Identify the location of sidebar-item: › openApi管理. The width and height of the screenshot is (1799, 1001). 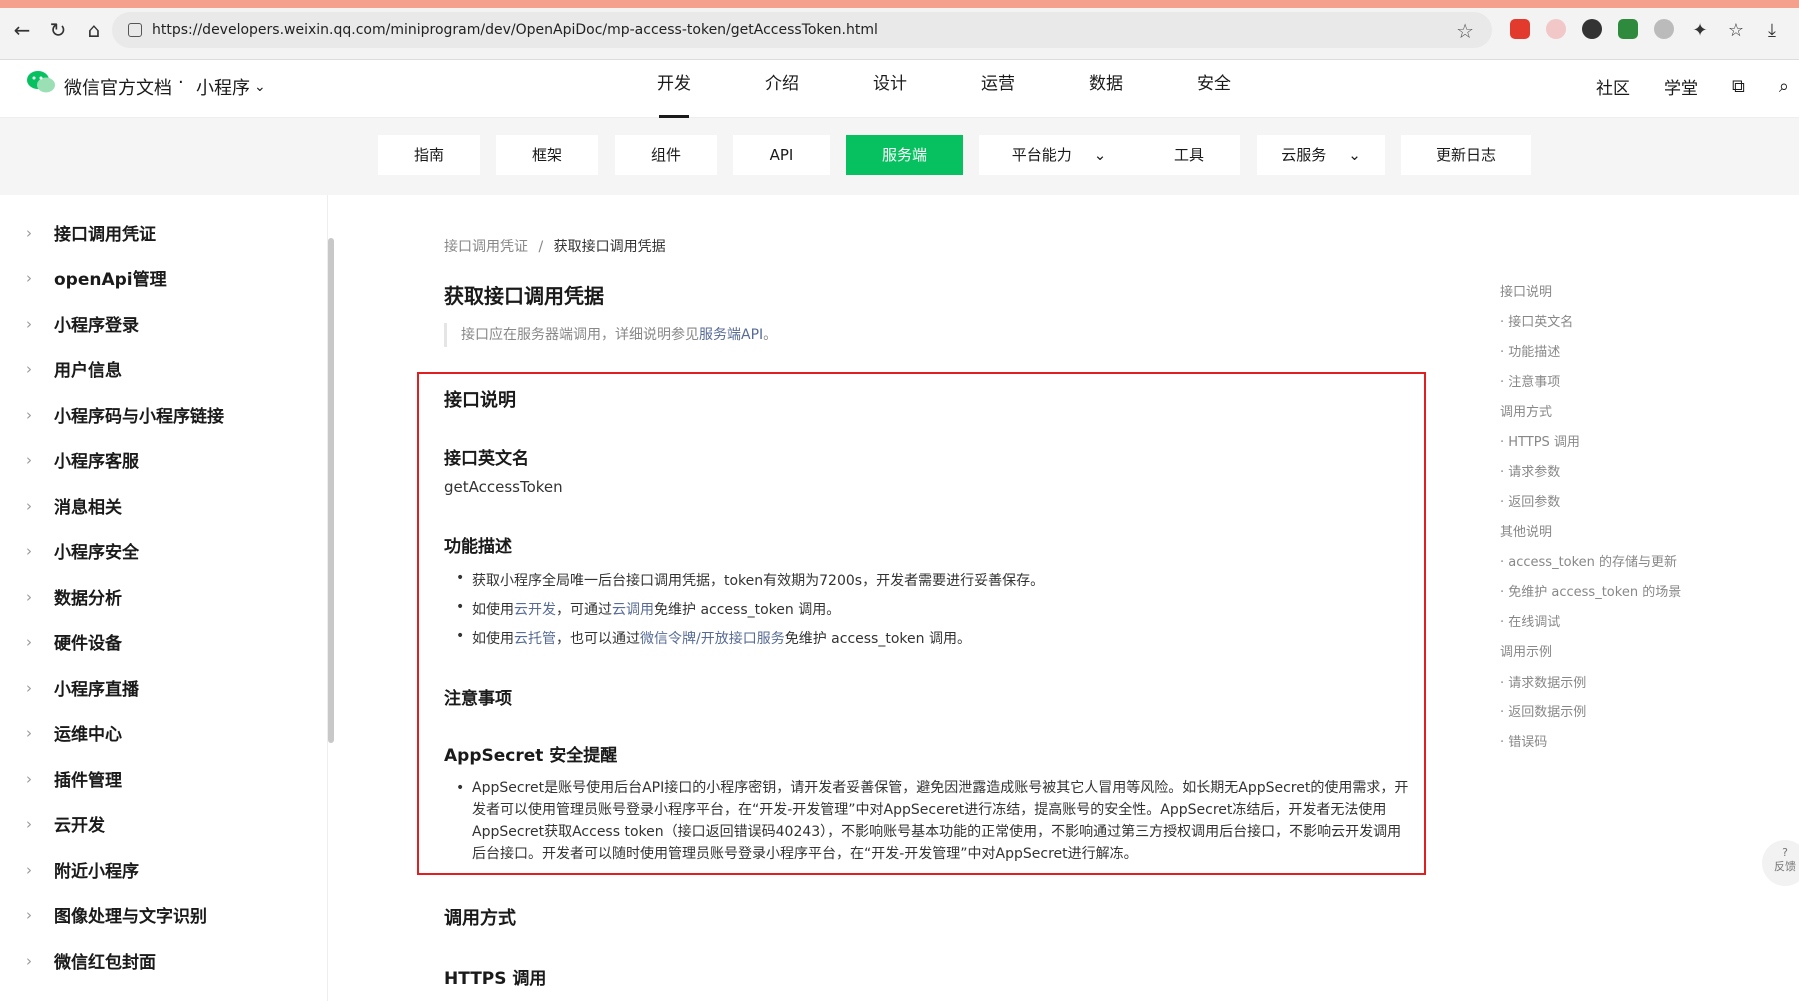
(96, 278).